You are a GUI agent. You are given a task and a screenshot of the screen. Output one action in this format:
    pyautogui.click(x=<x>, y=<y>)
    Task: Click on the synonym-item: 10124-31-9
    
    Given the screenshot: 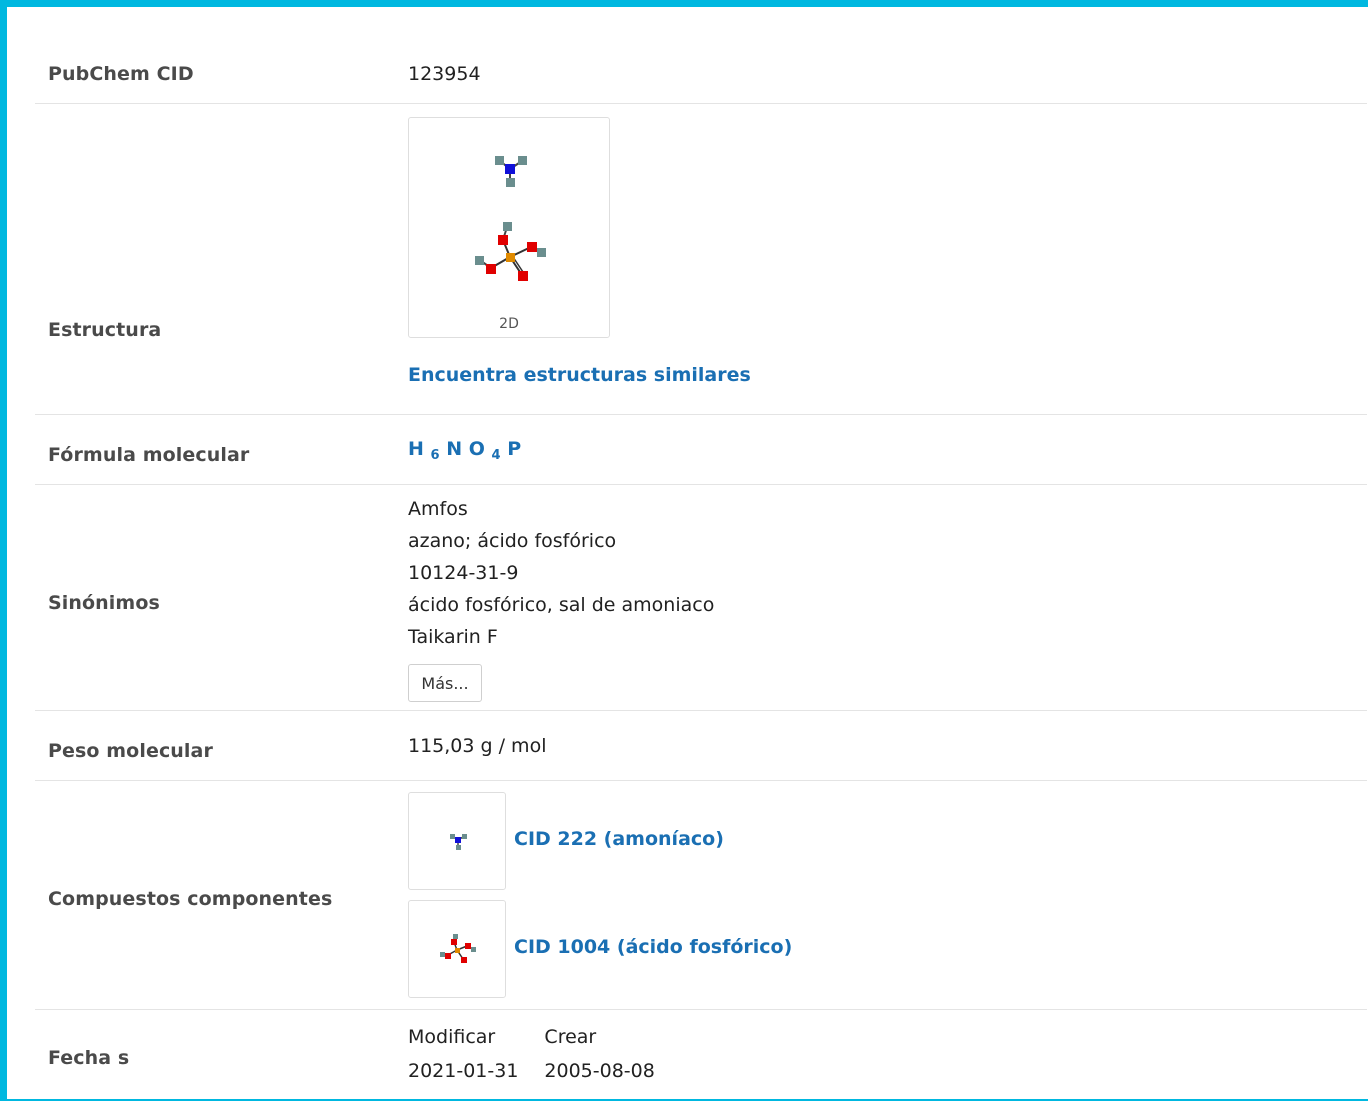 What is the action you would take?
    pyautogui.click(x=463, y=573)
    